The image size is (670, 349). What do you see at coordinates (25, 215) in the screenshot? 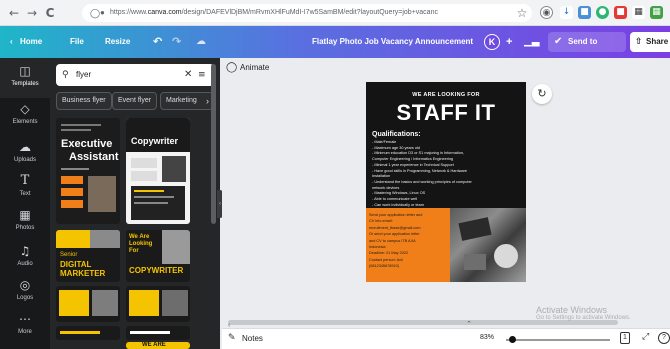
I see `photos-icon: ▦` at bounding box center [25, 215].